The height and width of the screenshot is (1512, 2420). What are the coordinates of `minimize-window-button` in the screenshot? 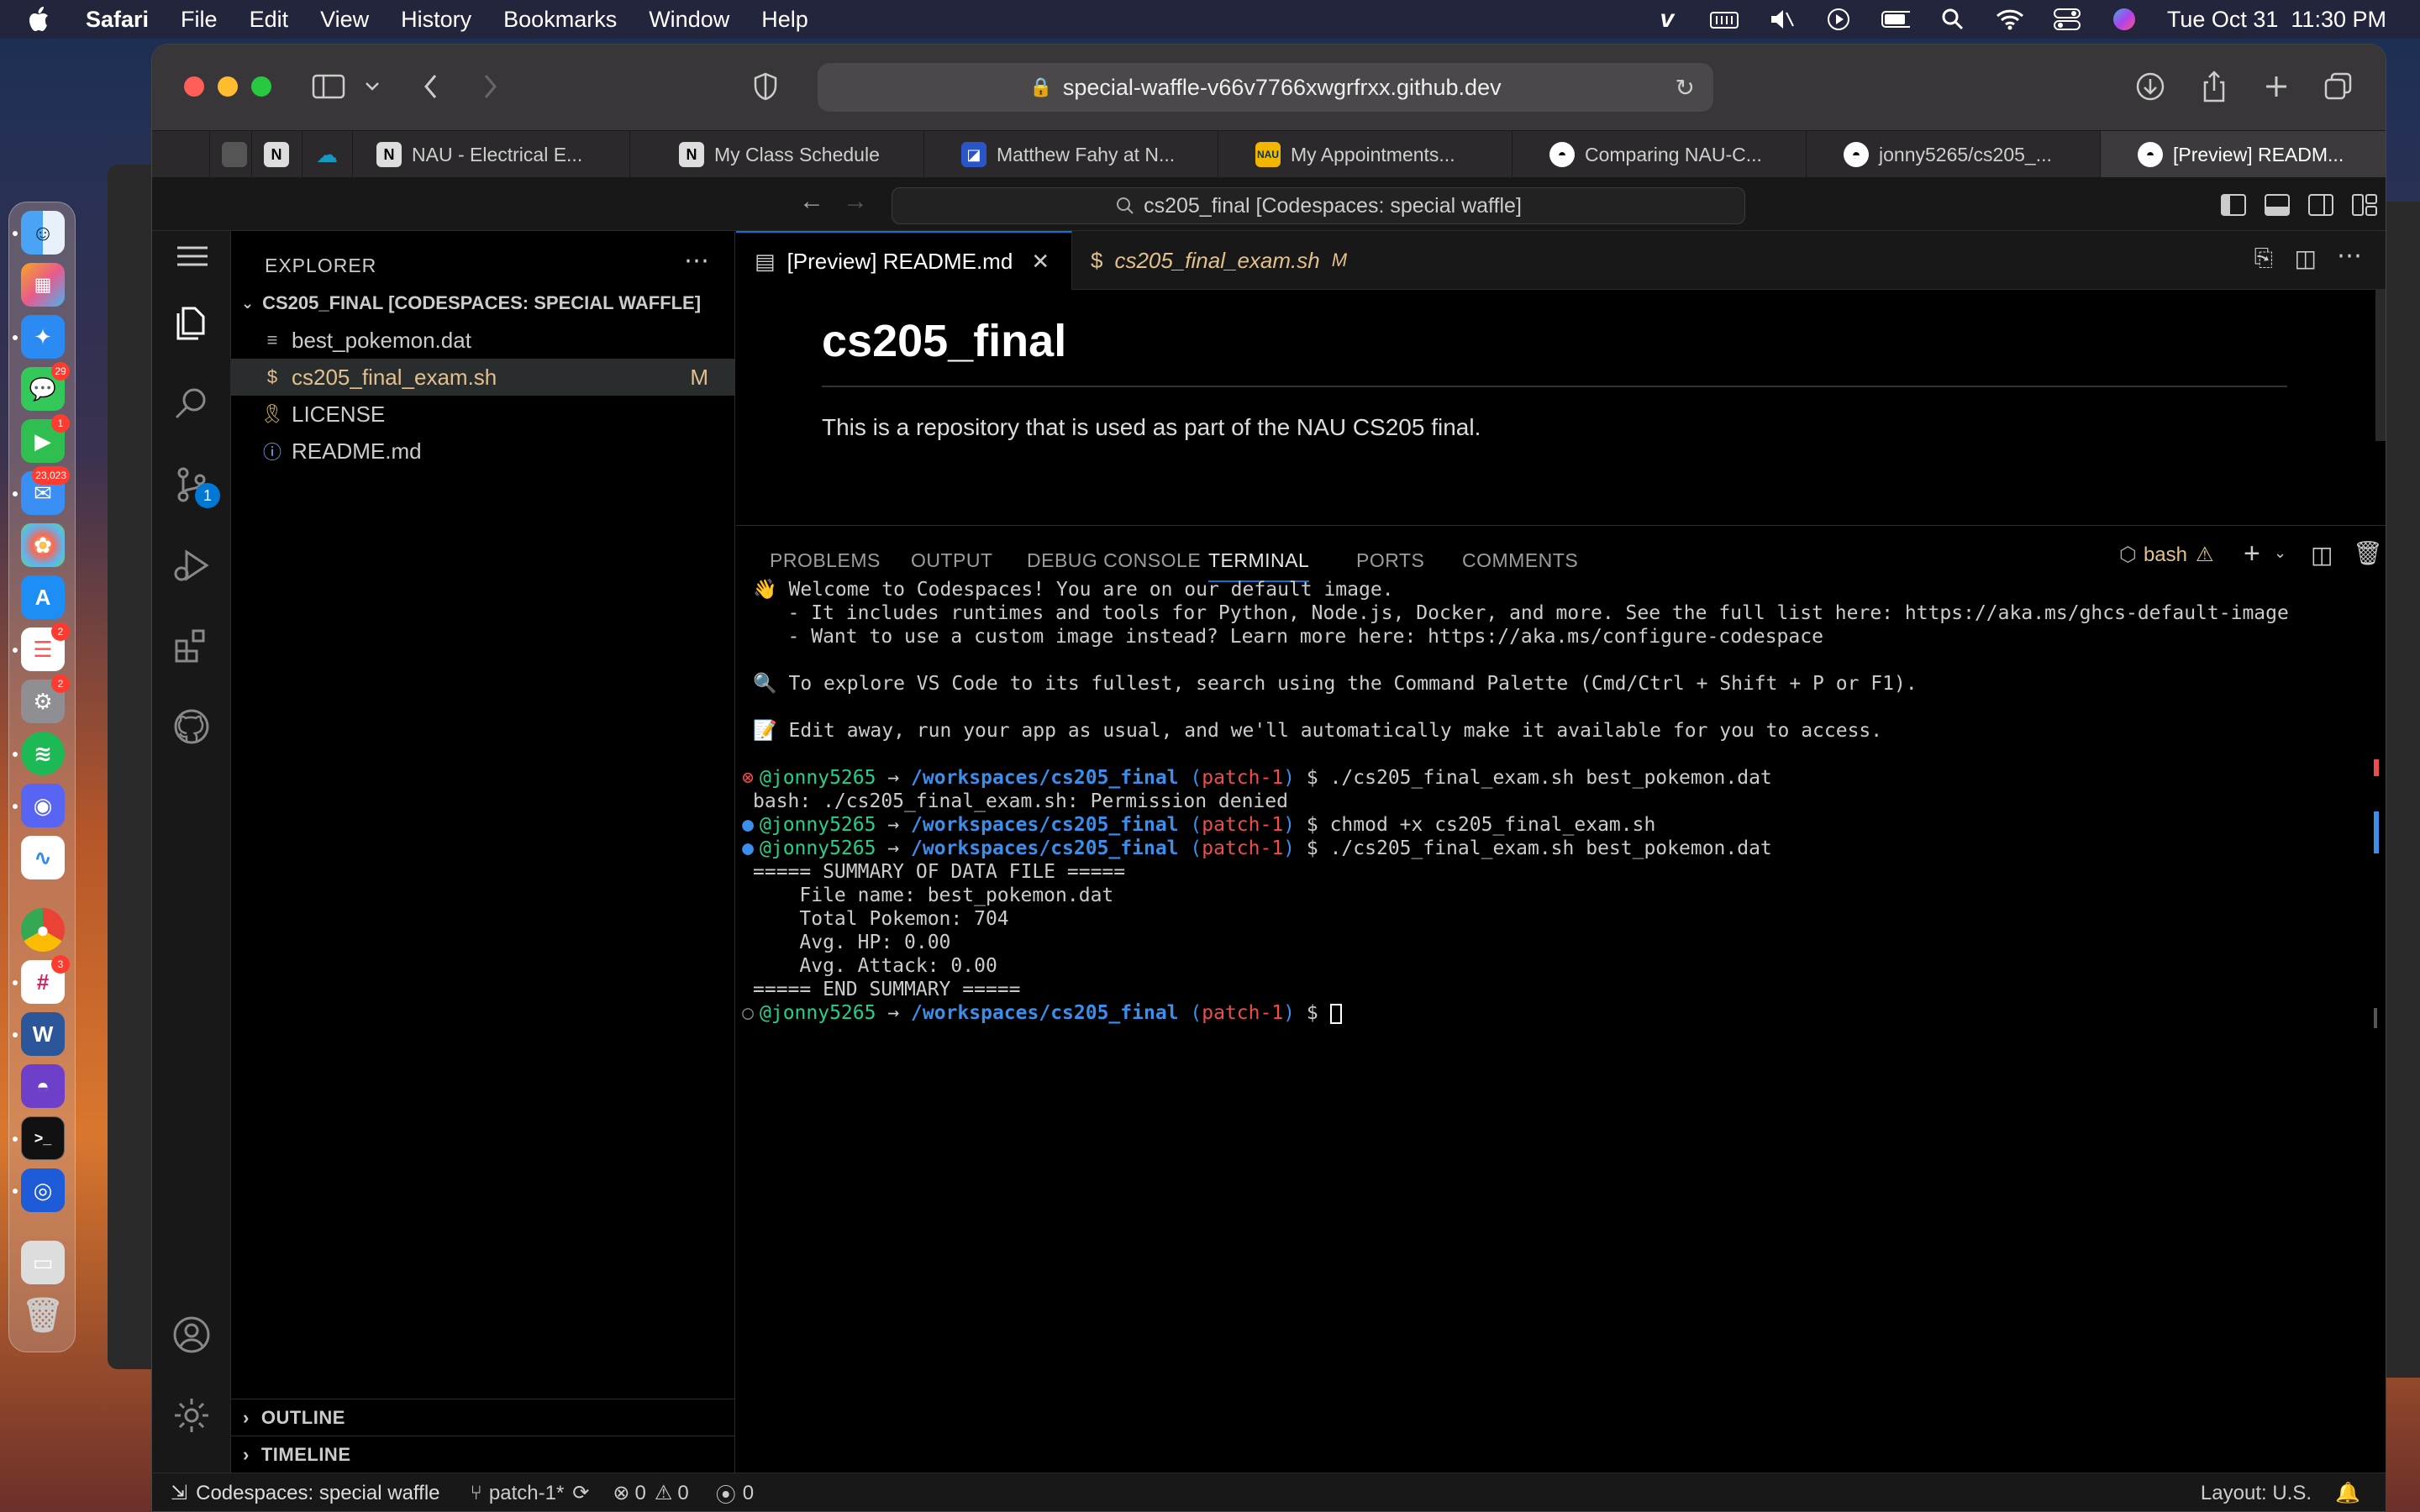 It's located at (228, 86).